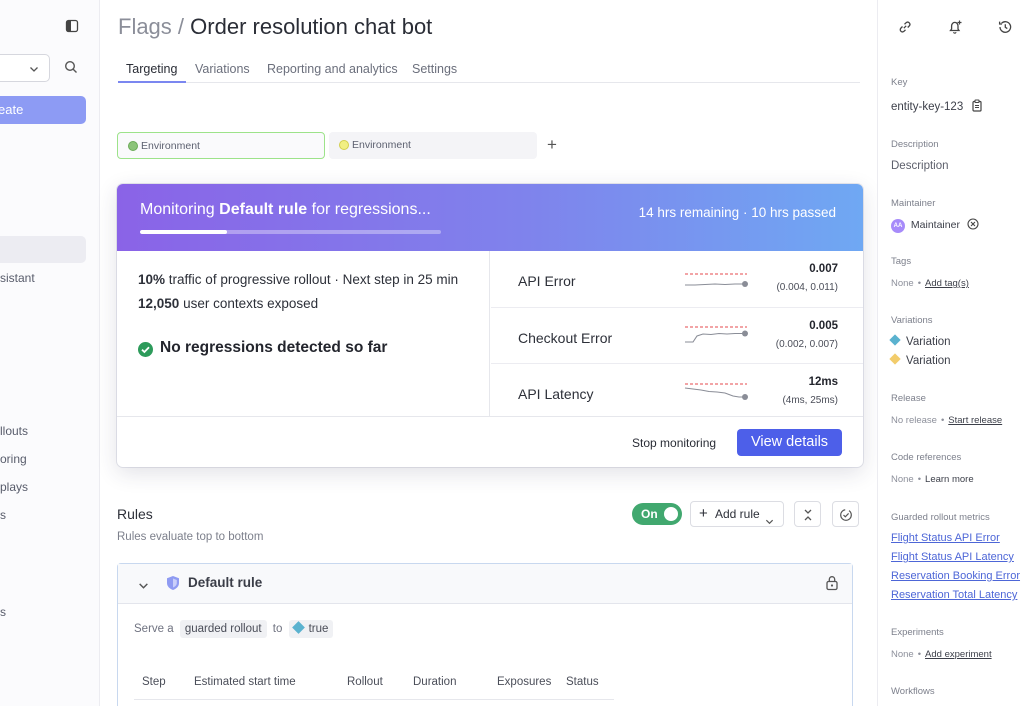 The width and height of the screenshot is (1024, 706). Describe the element at coordinates (902, 283) in the screenshot. I see `tags-none: None` at that location.